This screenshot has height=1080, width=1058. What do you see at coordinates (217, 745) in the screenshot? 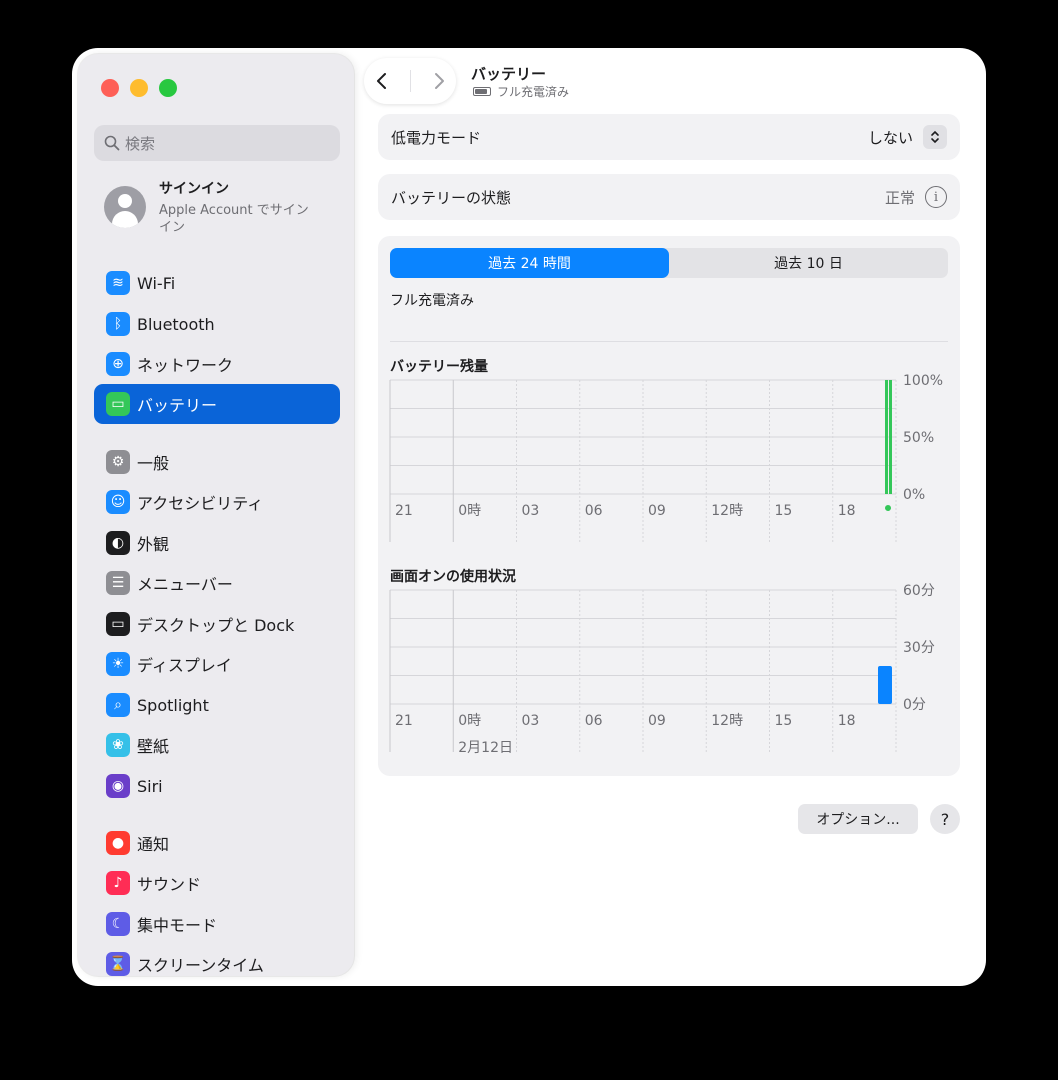
I see `sidebar-item-wallpaper: ❀ 壁紙` at bounding box center [217, 745].